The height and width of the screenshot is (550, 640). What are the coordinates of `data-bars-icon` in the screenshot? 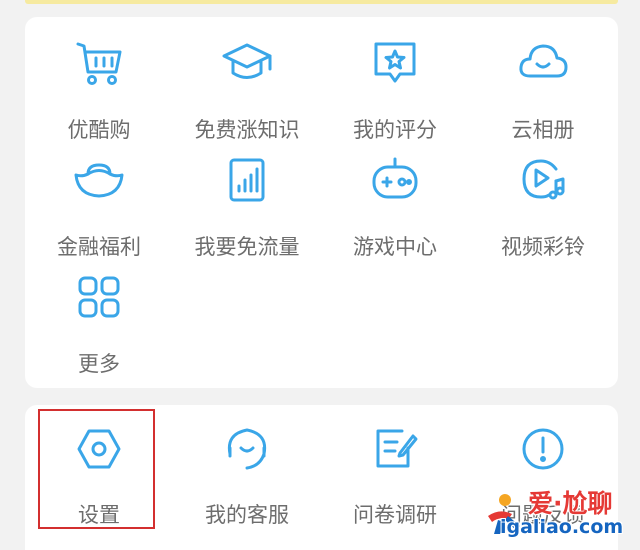 It's located at (247, 180).